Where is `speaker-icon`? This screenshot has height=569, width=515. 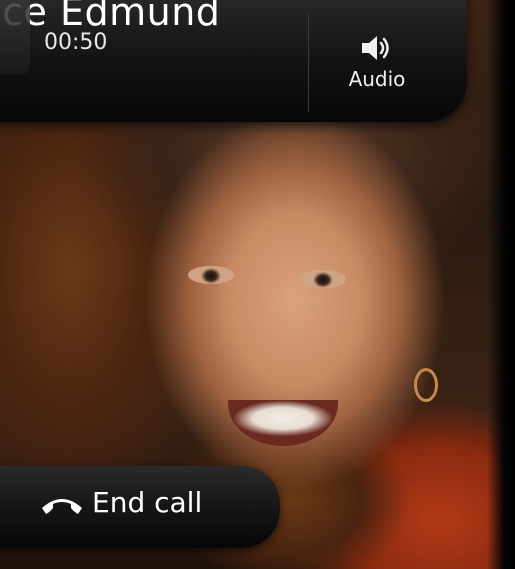
speaker-icon is located at coordinates (375, 48).